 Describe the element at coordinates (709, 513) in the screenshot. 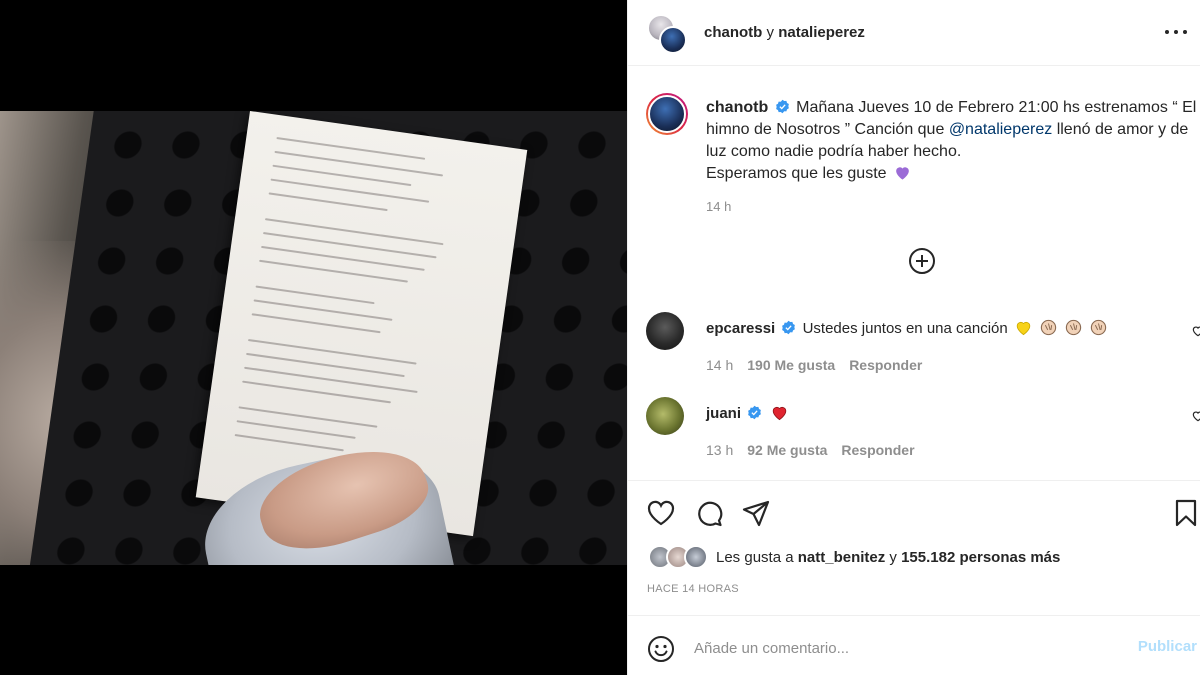

I see `comment-icon` at that location.